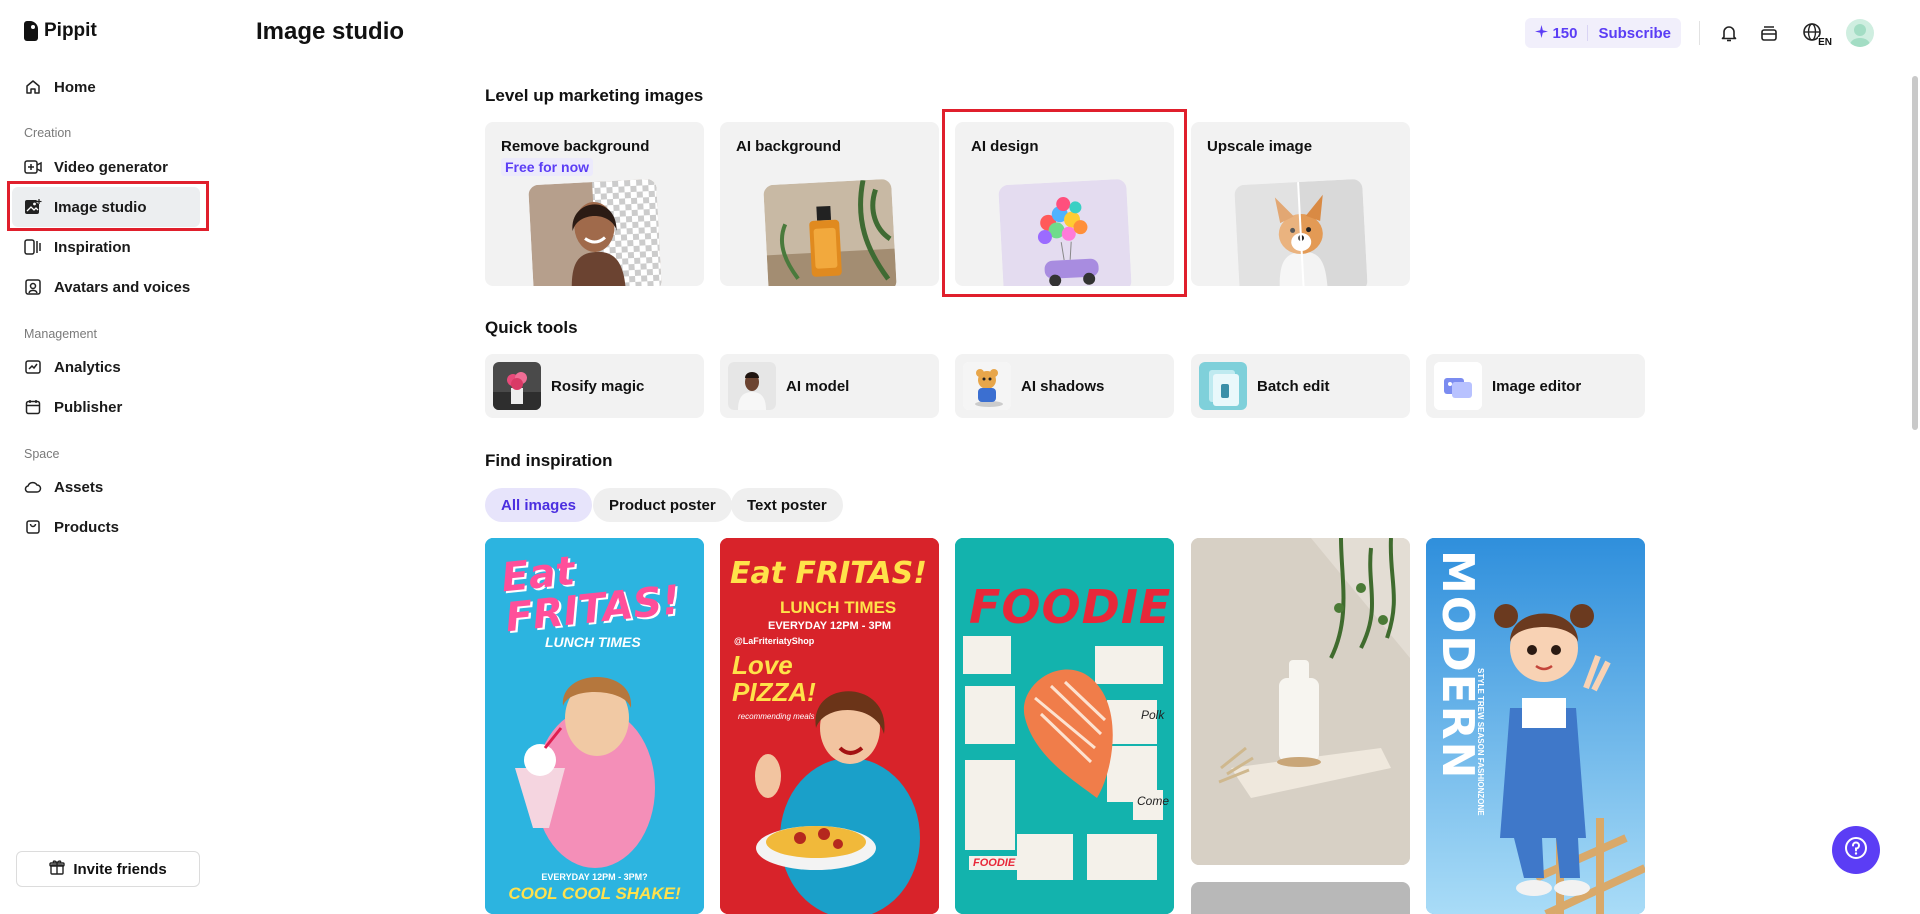 The width and height of the screenshot is (1920, 914). I want to click on card-ai-background: AI background, so click(829, 204).